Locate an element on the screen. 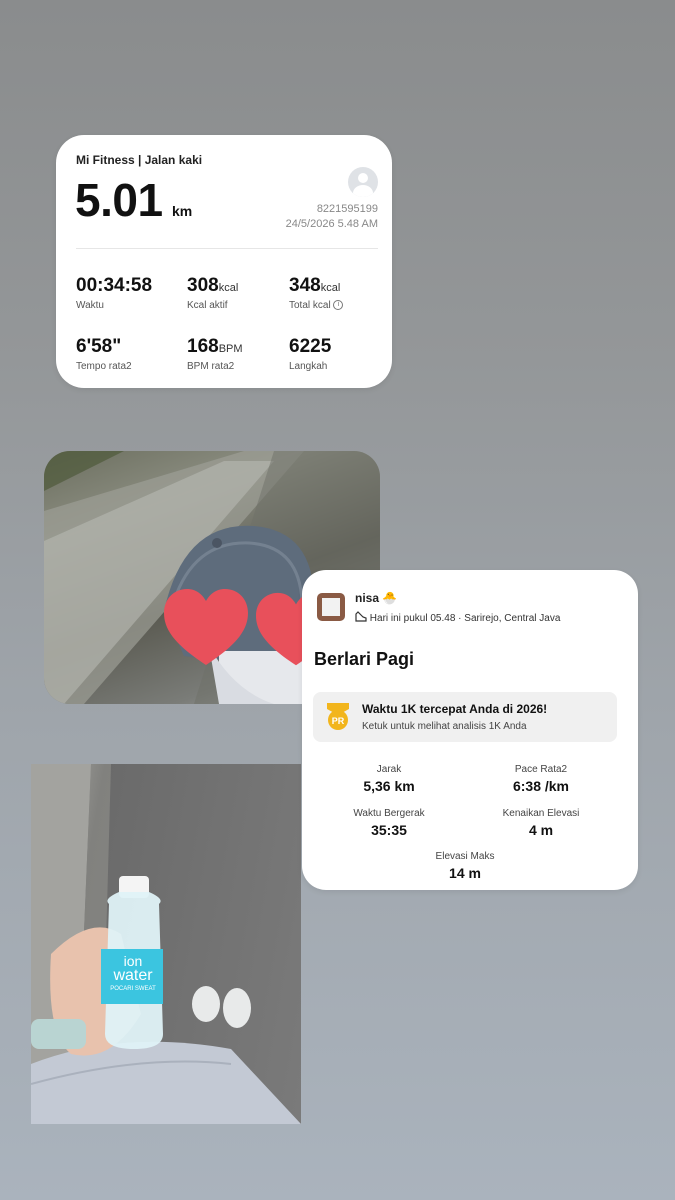  stat-value: 4 m is located at coordinates (541, 830).